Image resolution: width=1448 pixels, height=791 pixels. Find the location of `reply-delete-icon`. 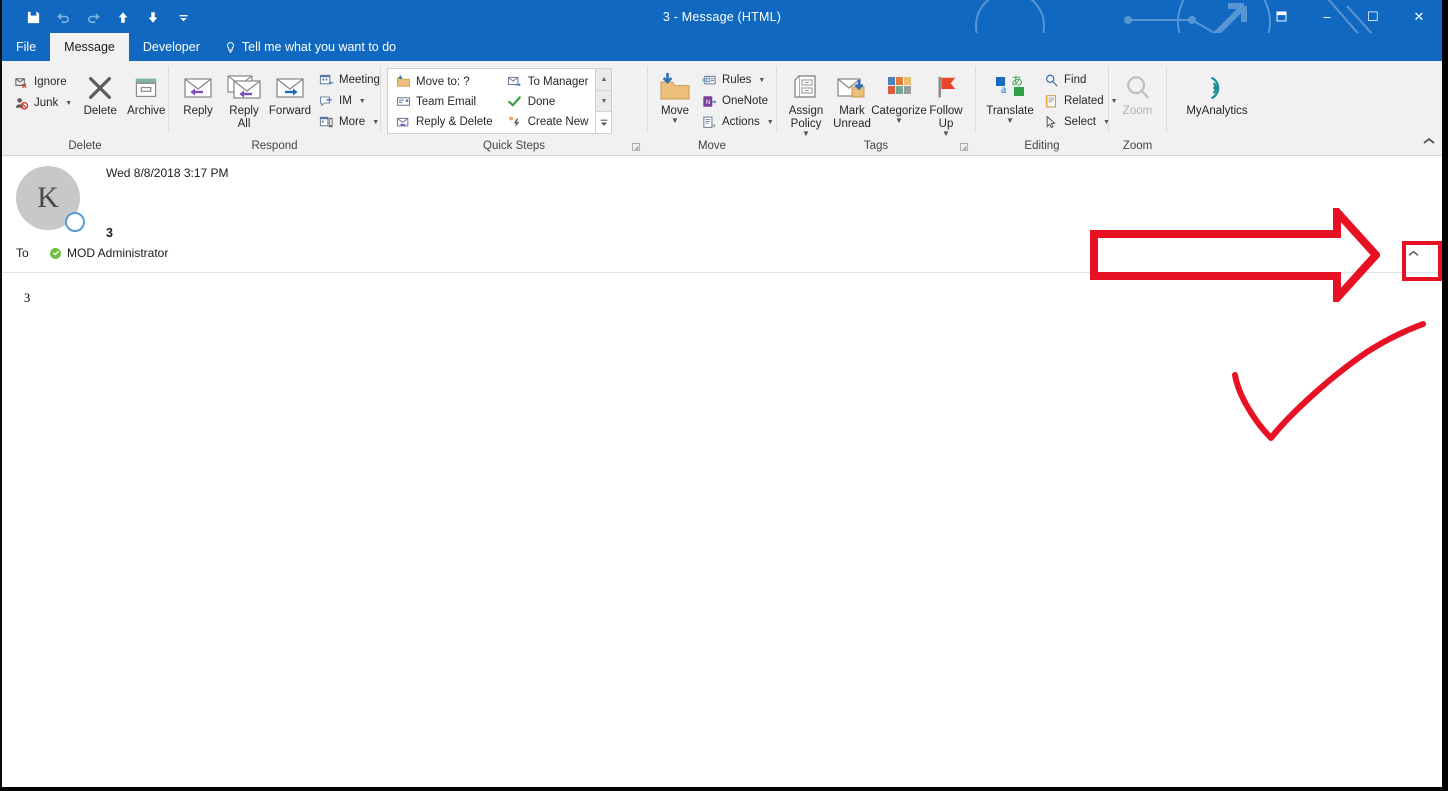

reply-delete-icon is located at coordinates (403, 122).